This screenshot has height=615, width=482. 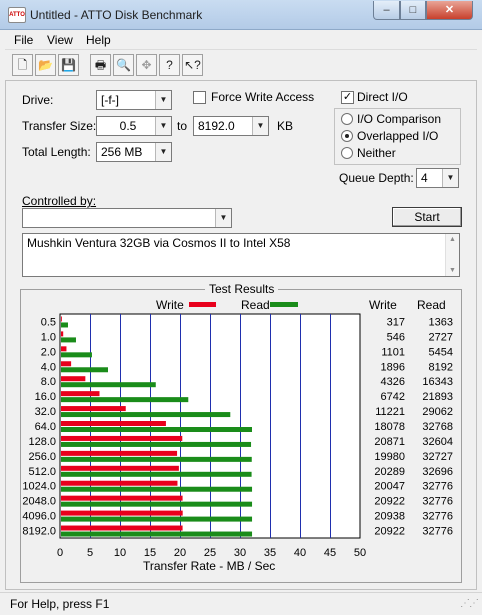 What do you see at coordinates (437, 397) in the screenshot?
I see `read-value: 21893` at bounding box center [437, 397].